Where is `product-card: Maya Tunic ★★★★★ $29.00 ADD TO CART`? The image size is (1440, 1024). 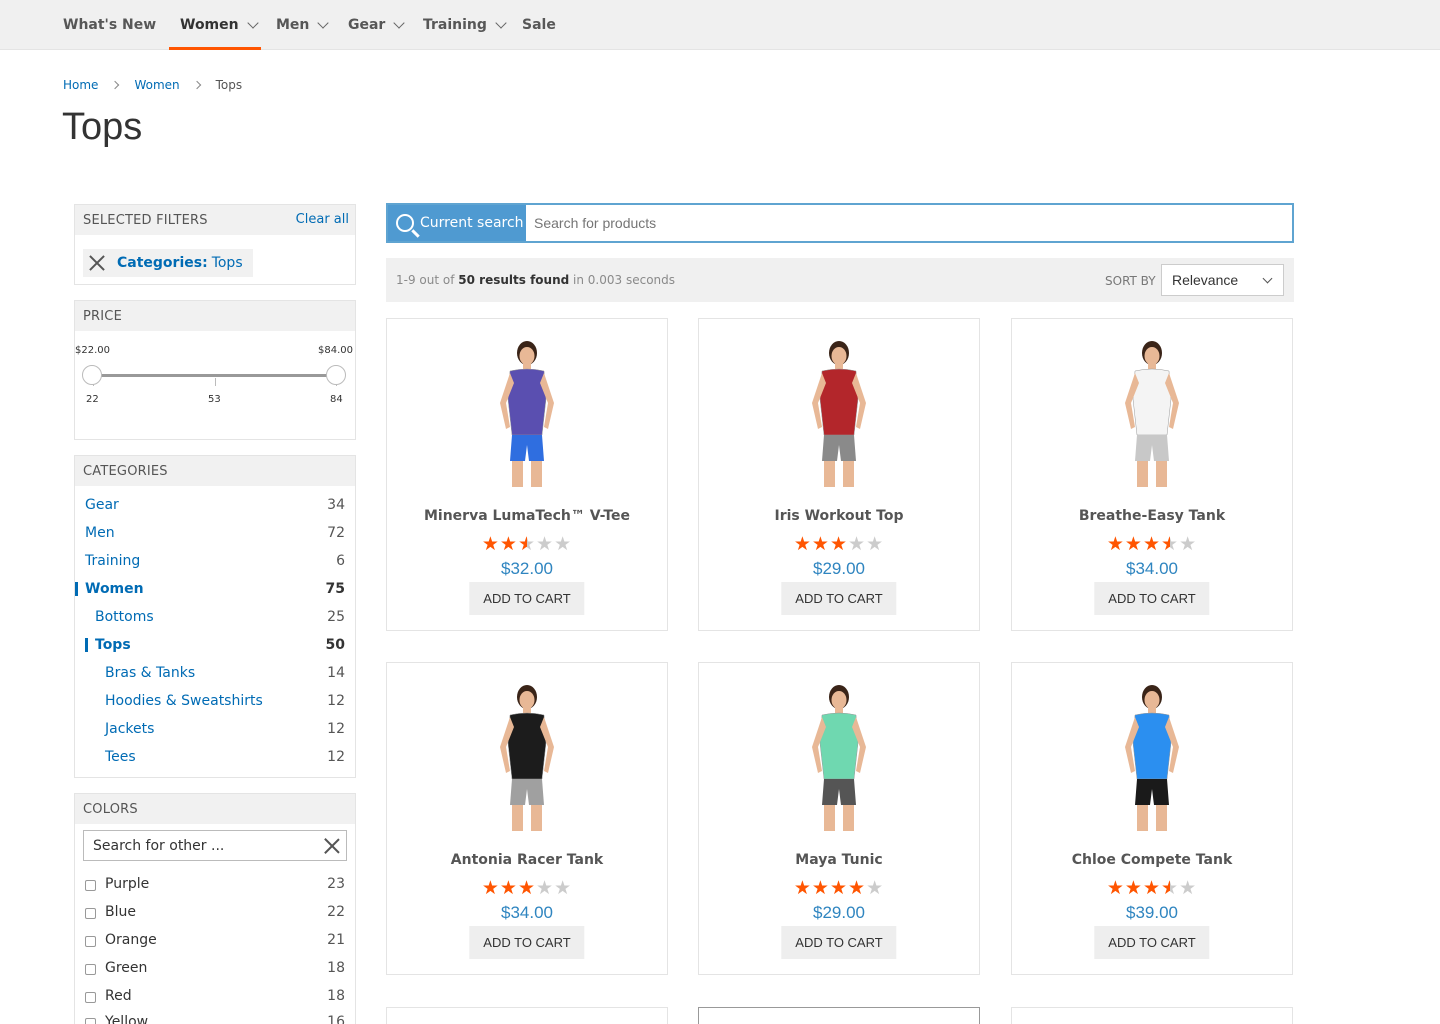 product-card: Maya Tunic ★★★★★ $29.00 ADD TO CART is located at coordinates (839, 818).